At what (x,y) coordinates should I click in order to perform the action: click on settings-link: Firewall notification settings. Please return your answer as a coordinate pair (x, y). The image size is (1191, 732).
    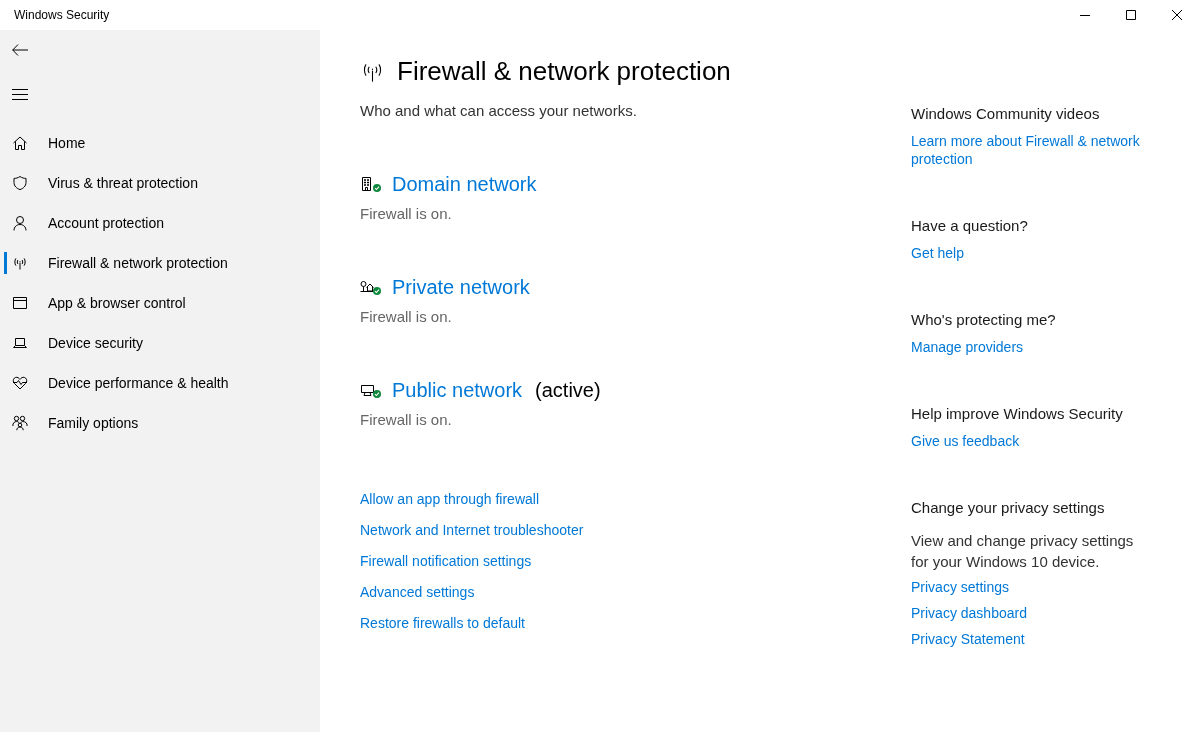
    Looking at the image, I should click on (446, 561).